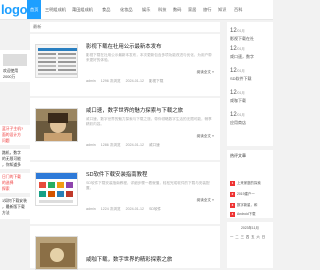 This screenshot has width=320, height=270. I want to click on post-summary: 咸口速，数字世界的魅力探索与下载之旅，带你领略数字生活的无限可能，畅享精彩内容。, so click(149, 122).